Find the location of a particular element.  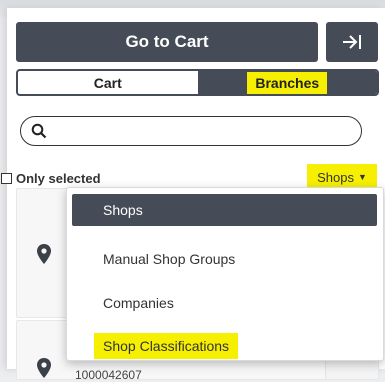

shops-dropdown-label: Shops is located at coordinates (335, 177).